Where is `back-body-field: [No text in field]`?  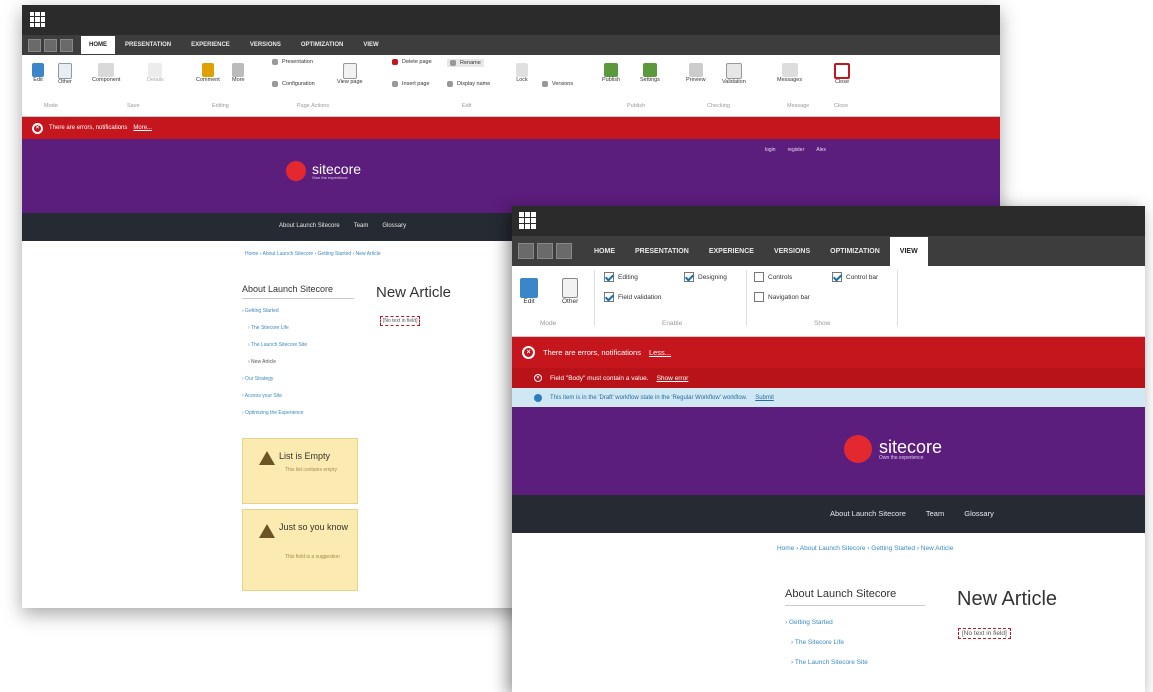
back-body-field: [No text in field] is located at coordinates (400, 321).